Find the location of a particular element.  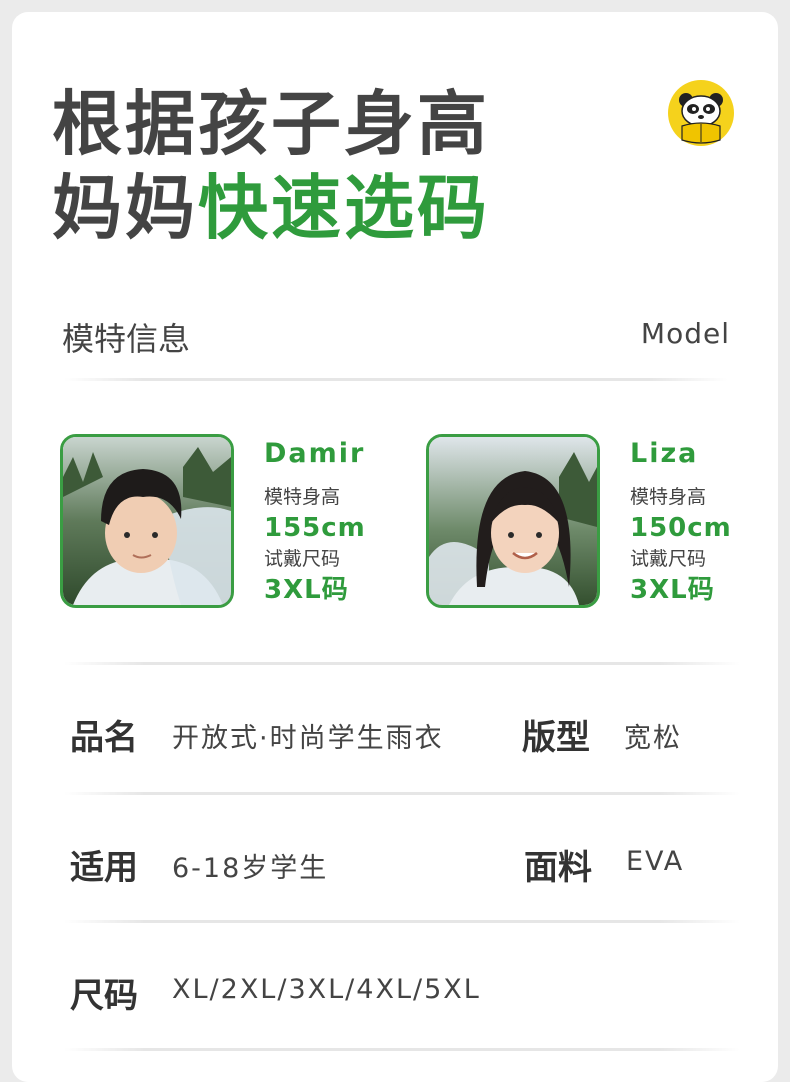

headline-line-2: 妈妈快速选码 is located at coordinates (271, 208).